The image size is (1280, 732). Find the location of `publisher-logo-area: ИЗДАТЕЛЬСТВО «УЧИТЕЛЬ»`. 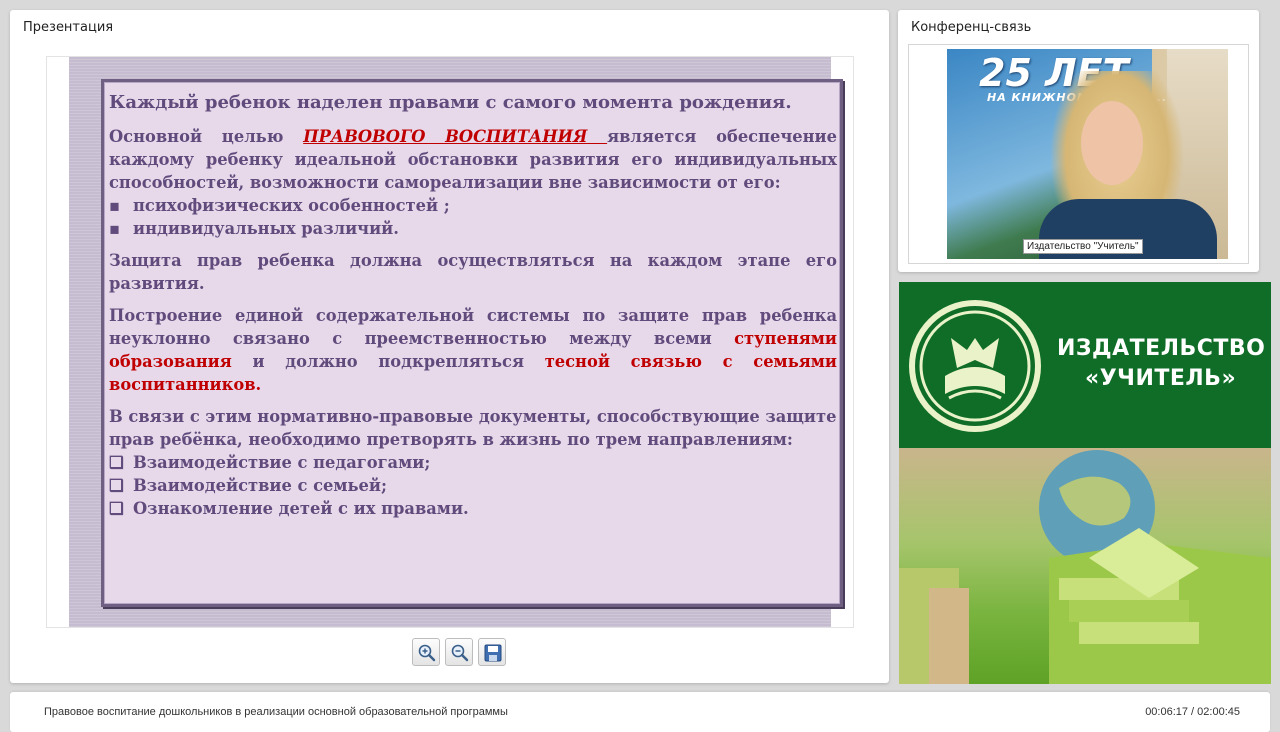

publisher-logo-area: ИЗДАТЕЛЬСТВО «УЧИТЕЛЬ» is located at coordinates (1085, 365).